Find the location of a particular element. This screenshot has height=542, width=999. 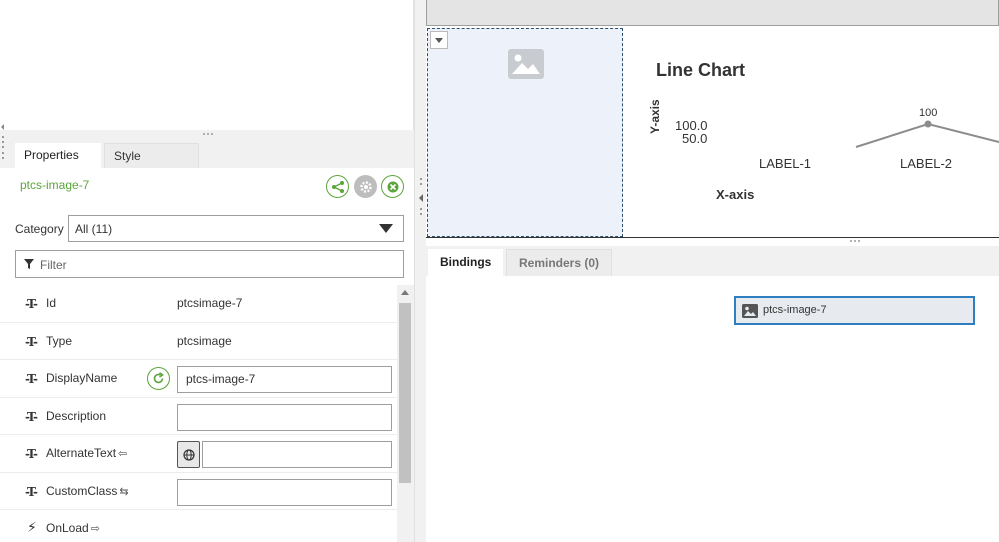

close-icon is located at coordinates (392, 186).